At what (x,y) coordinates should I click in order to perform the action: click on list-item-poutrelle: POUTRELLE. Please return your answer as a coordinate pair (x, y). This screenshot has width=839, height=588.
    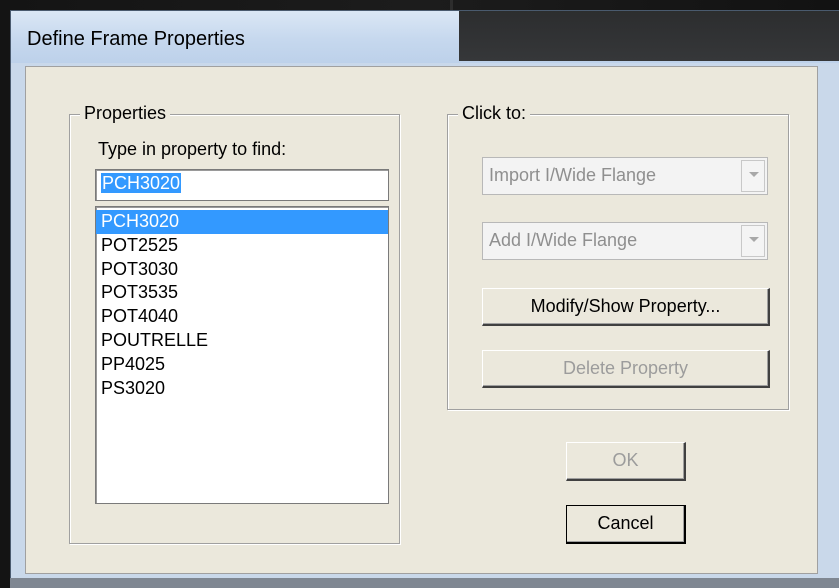
    Looking at the image, I should click on (242, 341).